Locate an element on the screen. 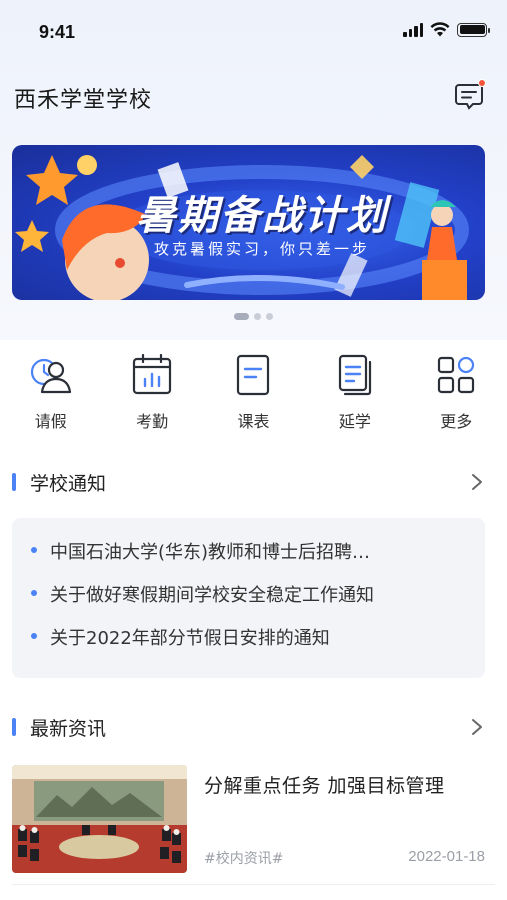 The height and width of the screenshot is (900, 507). news-category-tag: #校内资讯# is located at coordinates (244, 859).